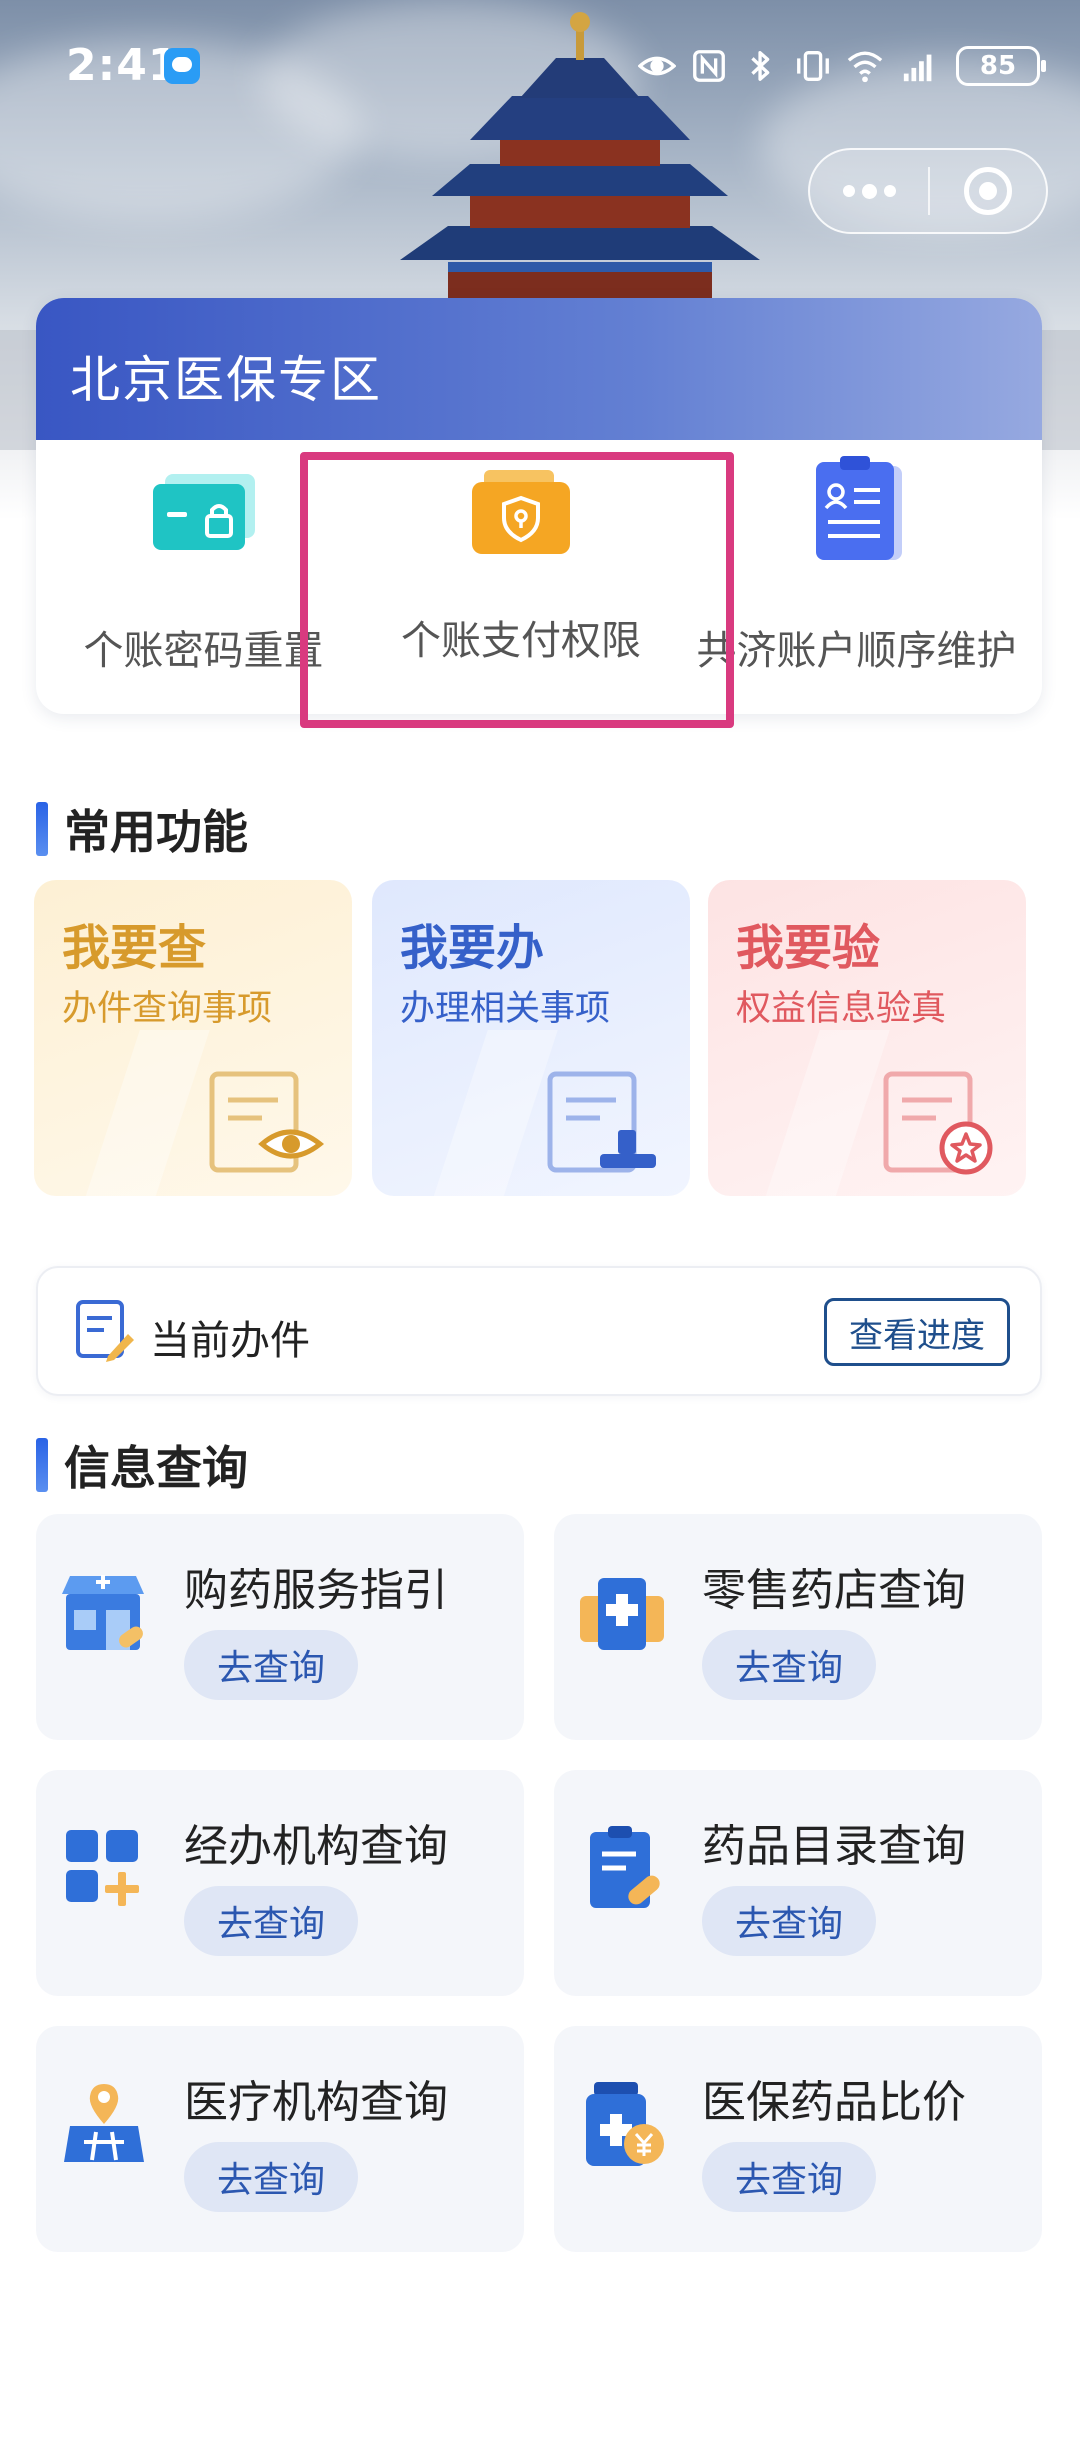 Image resolution: width=1080 pixels, height=2438 pixels. I want to click on zone-header: 北京医保专区, so click(539, 369).